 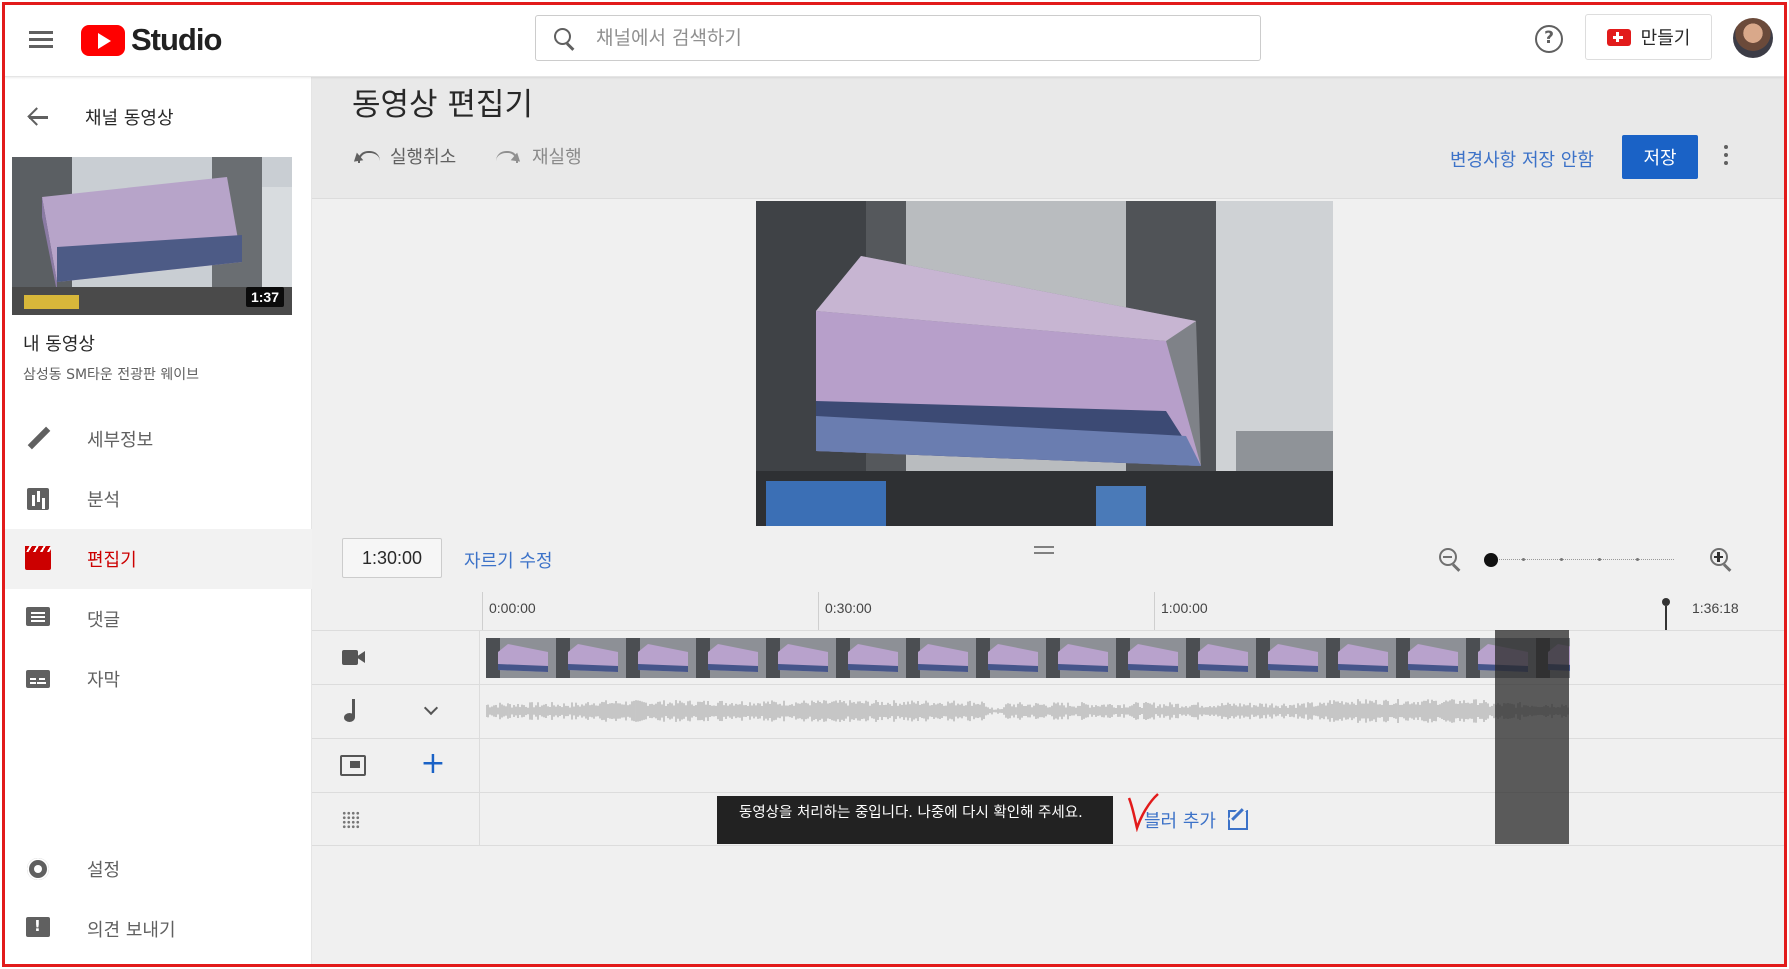 I want to click on undo-button: 실행취소, so click(x=404, y=156).